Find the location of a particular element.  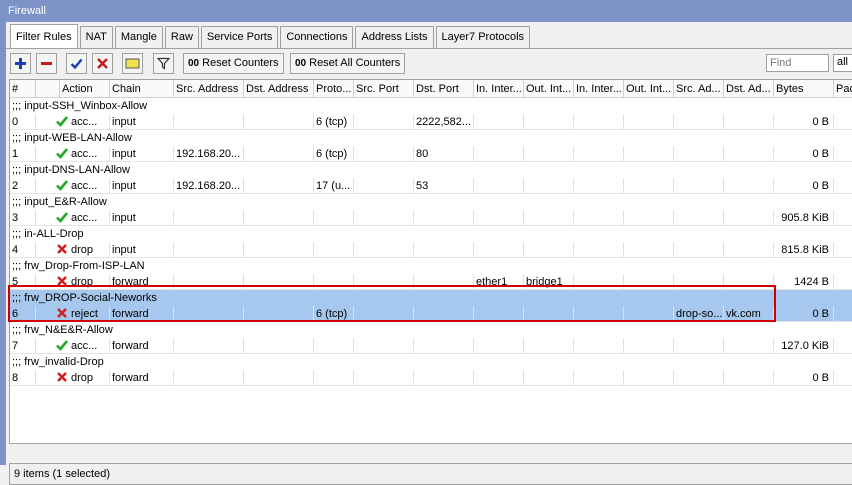

column-header: Src. Port is located at coordinates (384, 89).